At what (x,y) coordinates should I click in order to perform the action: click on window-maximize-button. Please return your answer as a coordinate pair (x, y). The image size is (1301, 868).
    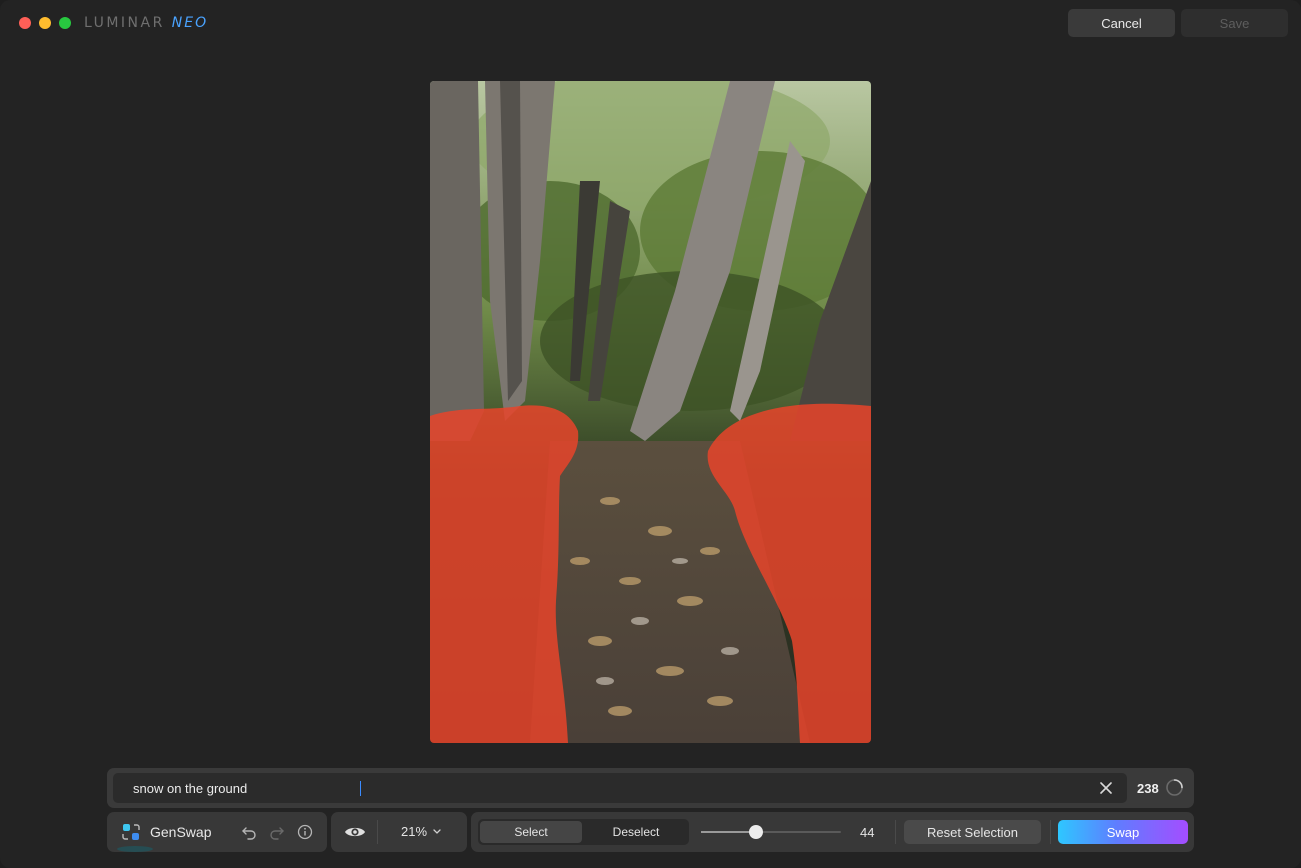
    Looking at the image, I should click on (65, 23).